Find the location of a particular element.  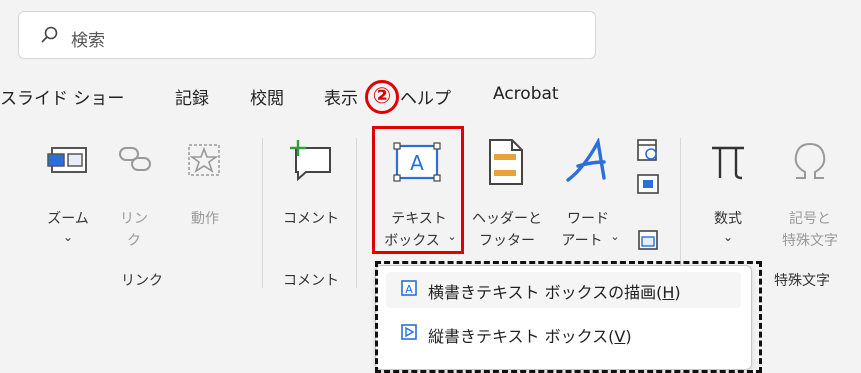

group-label-comment: コメント is located at coordinates (311, 281).